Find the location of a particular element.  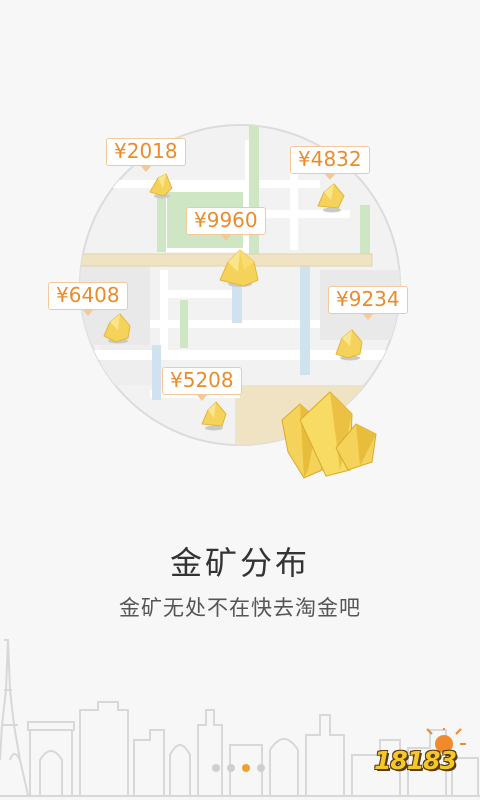

price-tag: ¥2018 is located at coordinates (146, 155).